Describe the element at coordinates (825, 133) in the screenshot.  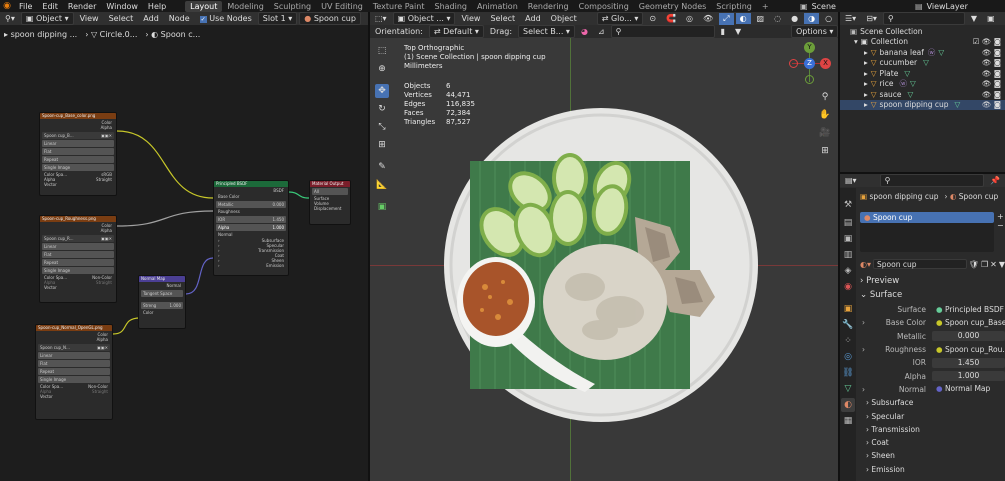
I see `camera-view-icon: 🎥` at that location.